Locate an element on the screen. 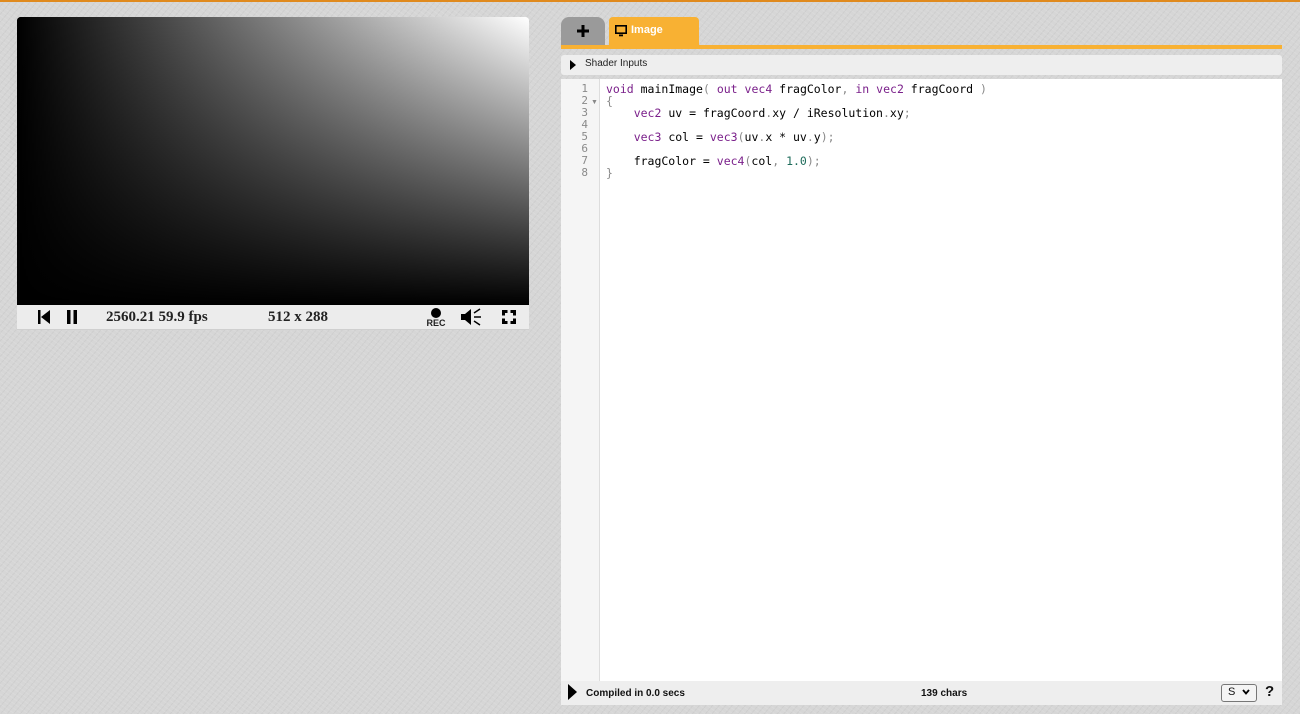 The height and width of the screenshot is (714, 1300). rewind-icon is located at coordinates (44, 317).